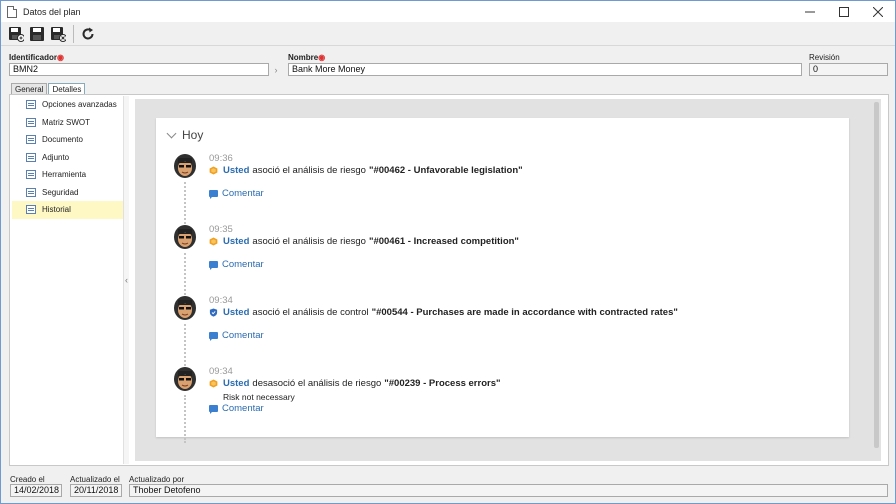 This screenshot has height=504, width=896. What do you see at coordinates (878, 11) in the screenshot?
I see `close-icon` at bounding box center [878, 11].